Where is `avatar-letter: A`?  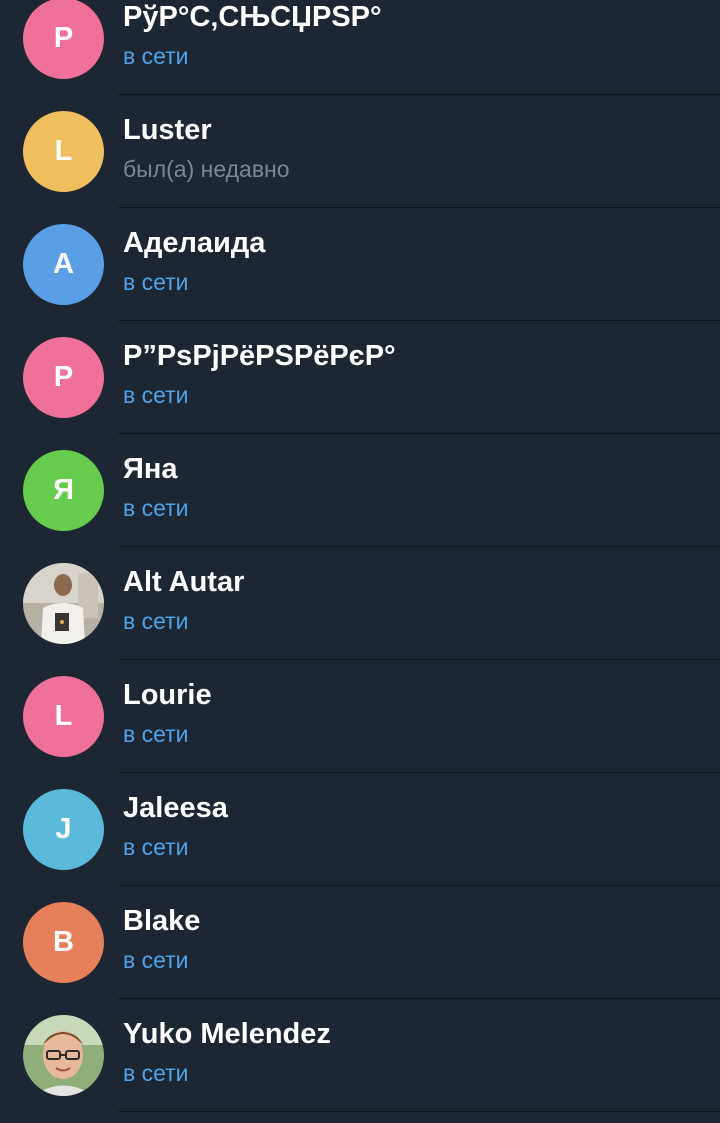 avatar-letter: A is located at coordinates (63, 264).